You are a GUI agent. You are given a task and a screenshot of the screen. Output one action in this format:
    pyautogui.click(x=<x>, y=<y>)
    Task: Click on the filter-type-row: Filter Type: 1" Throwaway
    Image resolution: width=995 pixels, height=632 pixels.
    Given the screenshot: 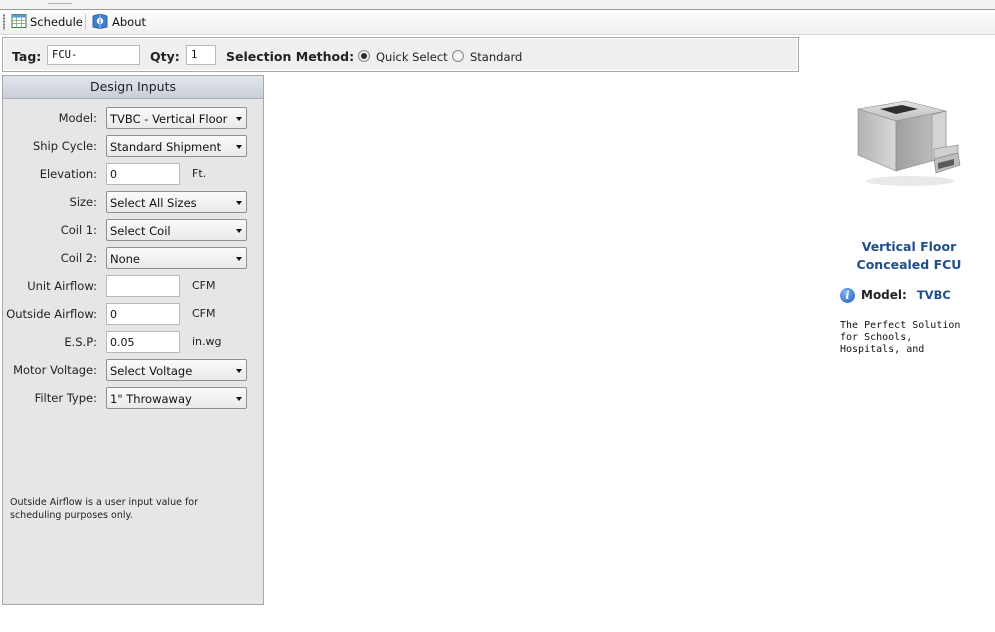 What is the action you would take?
    pyautogui.click(x=134, y=398)
    